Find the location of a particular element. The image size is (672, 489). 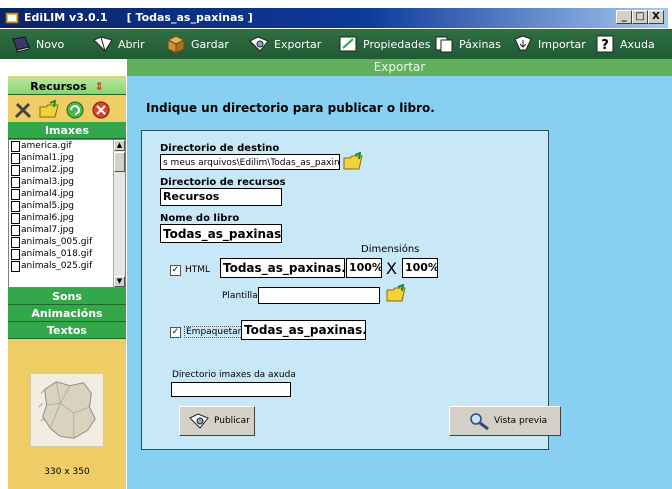

image-size-caption: 330 x 350 is located at coordinates (67, 472).